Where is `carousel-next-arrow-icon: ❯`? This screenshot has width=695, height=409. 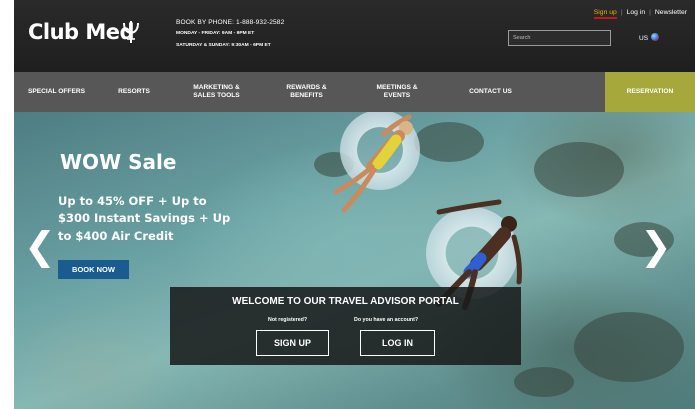
carousel-next-arrow-icon: ❯ is located at coordinates (656, 246).